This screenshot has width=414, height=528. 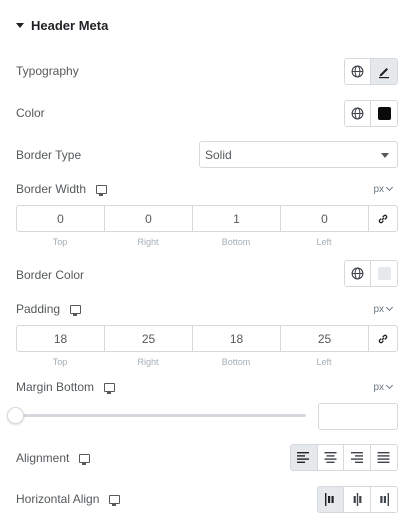 What do you see at coordinates (383, 387) in the screenshot?
I see `margin-bottom-unit-select: px` at bounding box center [383, 387].